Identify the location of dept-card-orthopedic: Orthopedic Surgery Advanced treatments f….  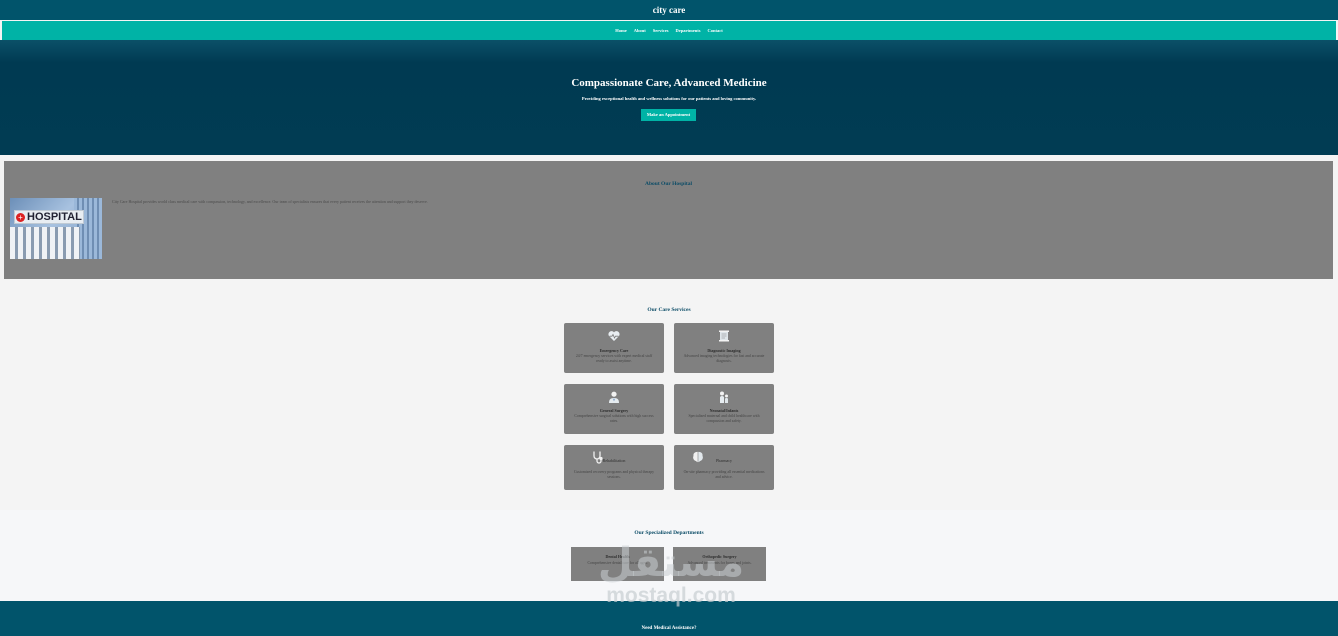
(719, 564).